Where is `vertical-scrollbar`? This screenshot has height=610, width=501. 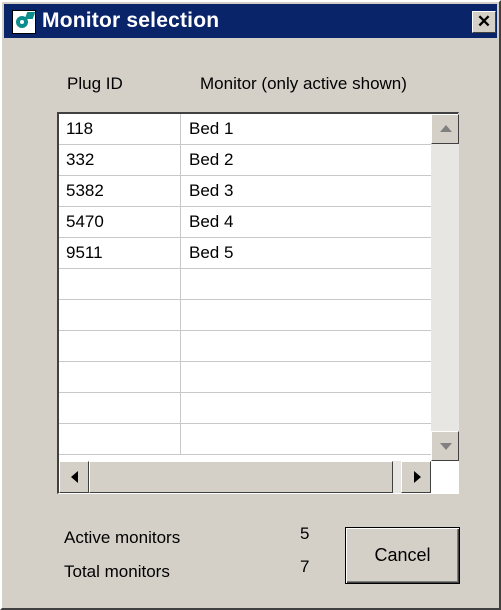
vertical-scrollbar is located at coordinates (445, 287).